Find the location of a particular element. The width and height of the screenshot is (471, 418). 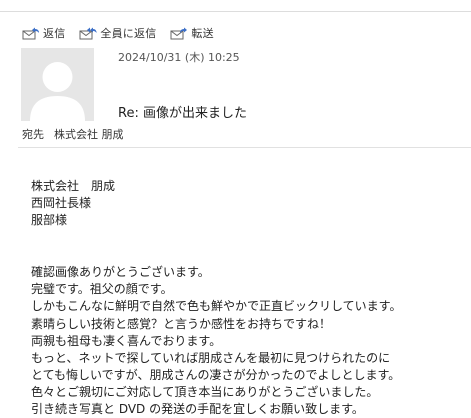

window-top-edge is located at coordinates (235, 6).